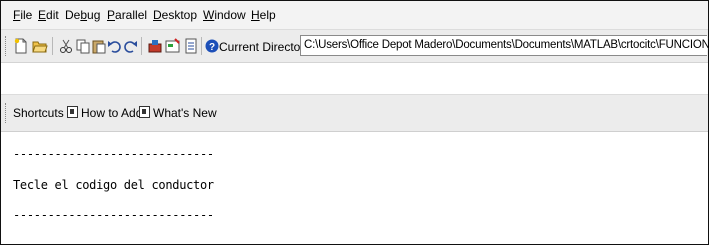  I want to click on menu-help: Help, so click(263, 15).